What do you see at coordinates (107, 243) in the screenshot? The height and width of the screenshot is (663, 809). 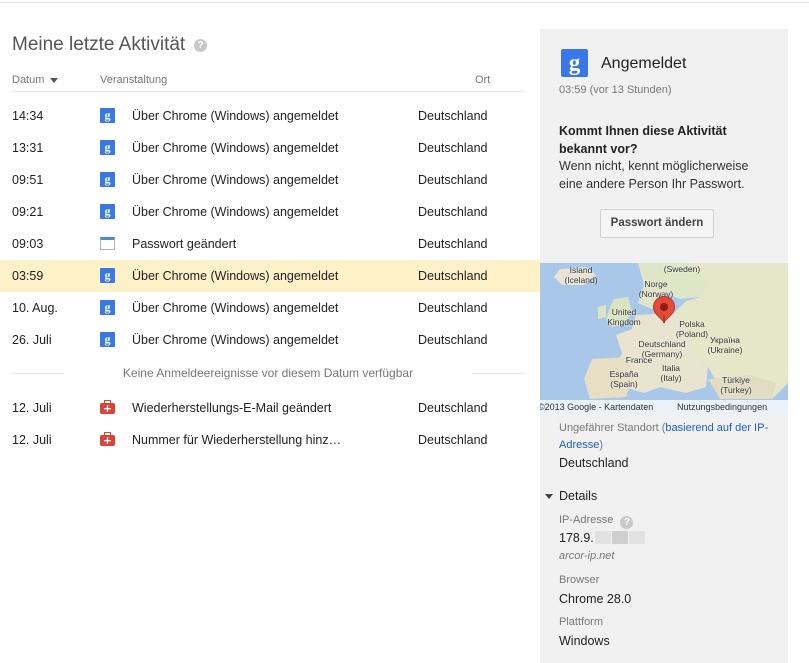 I see `password-icon` at bounding box center [107, 243].